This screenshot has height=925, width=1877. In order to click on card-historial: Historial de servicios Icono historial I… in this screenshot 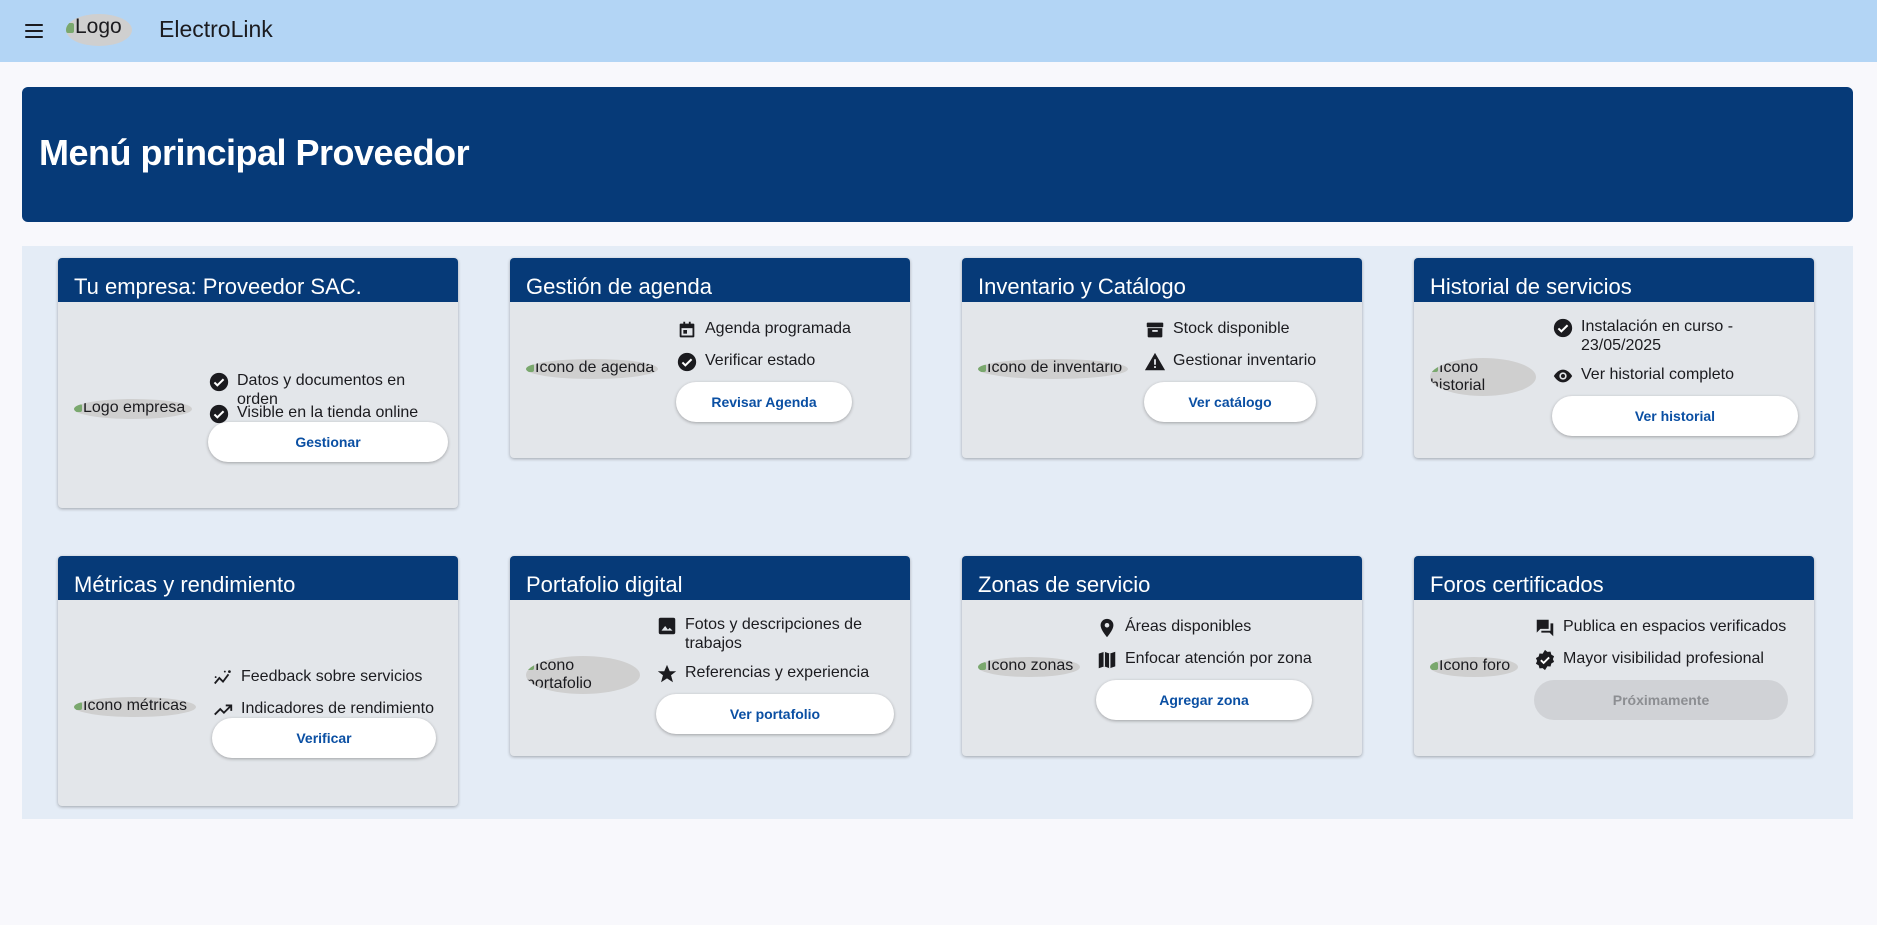, I will do `click(1614, 358)`.